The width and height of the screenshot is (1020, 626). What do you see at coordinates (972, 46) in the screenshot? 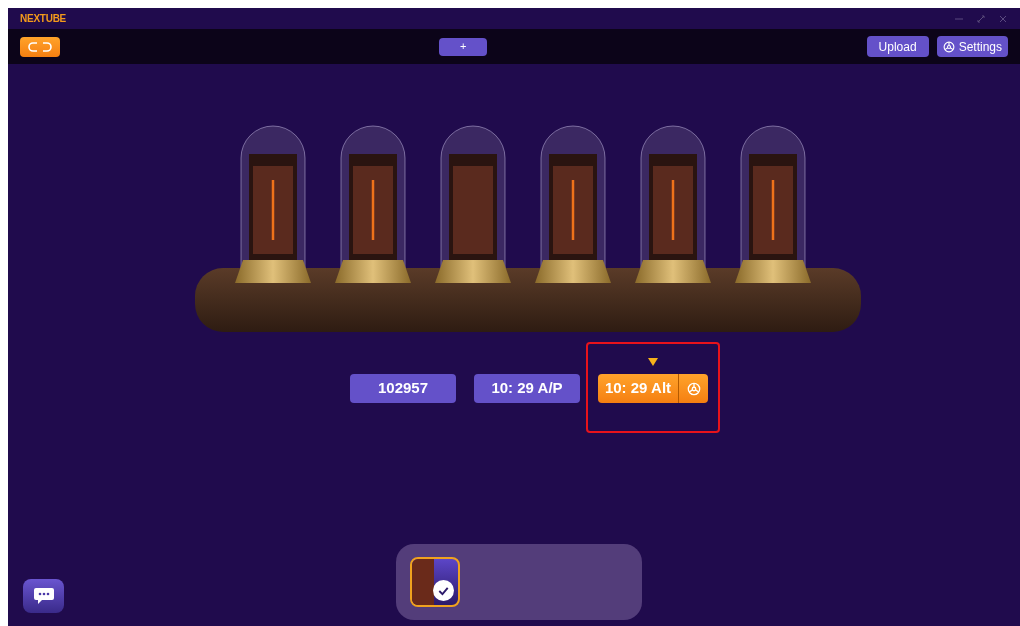
I see `settings-button: Settings` at bounding box center [972, 46].